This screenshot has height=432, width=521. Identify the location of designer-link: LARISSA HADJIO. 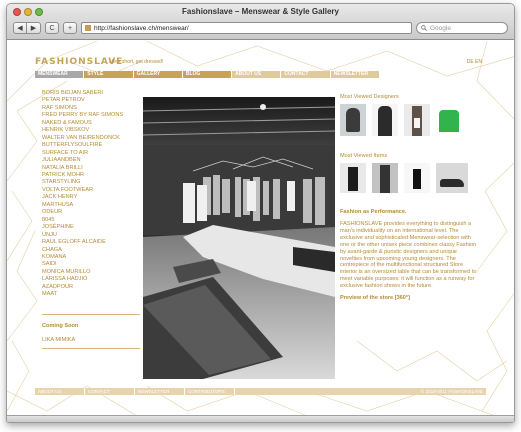
(92, 279).